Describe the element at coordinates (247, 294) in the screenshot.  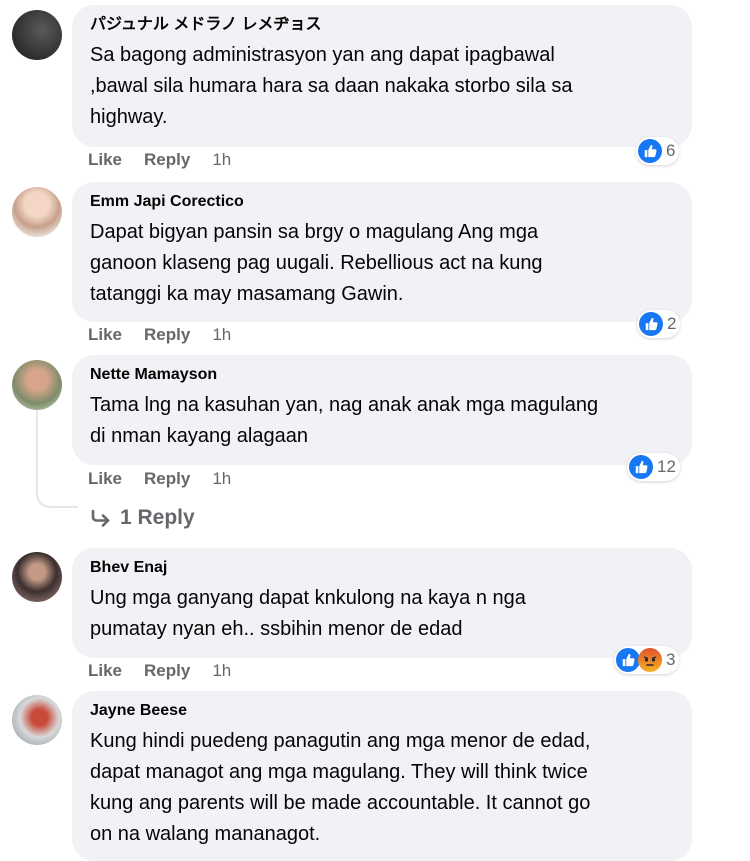
I see `comment-text-line: tatanggi ka may masamang Gawin.` at that location.